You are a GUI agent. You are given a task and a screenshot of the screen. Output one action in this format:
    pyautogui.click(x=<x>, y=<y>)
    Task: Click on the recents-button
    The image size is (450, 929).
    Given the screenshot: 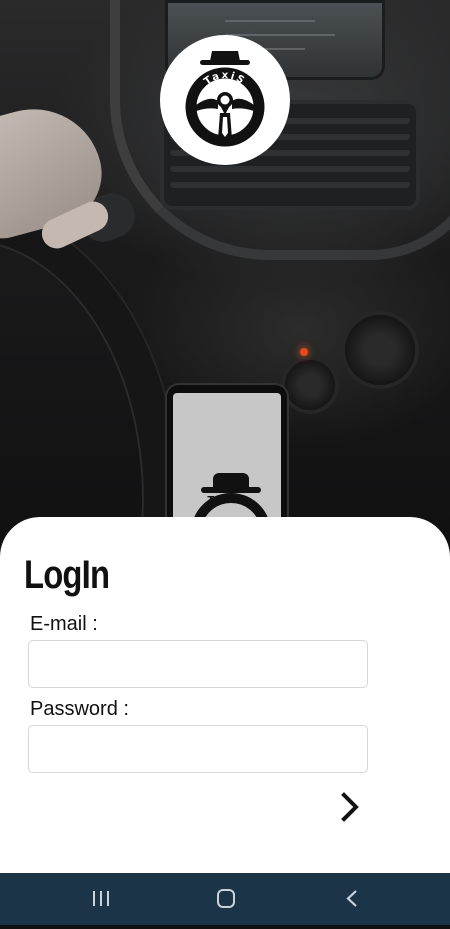 What is the action you would take?
    pyautogui.click(x=101, y=899)
    